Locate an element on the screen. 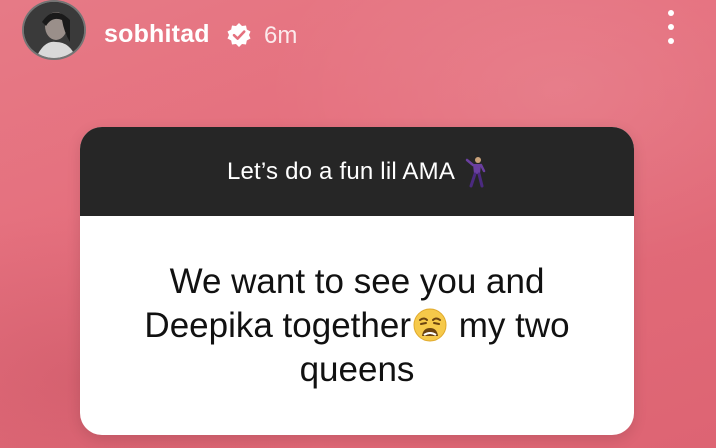 Image resolution: width=716 pixels, height=448 pixels. more-options-icon is located at coordinates (671, 27).